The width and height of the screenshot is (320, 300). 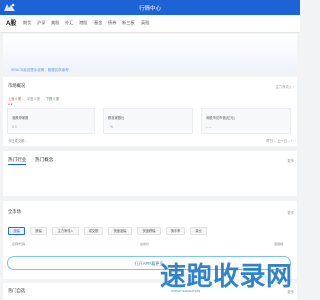 I want to click on nav-tab-a-share: A股, so click(x=11, y=22).